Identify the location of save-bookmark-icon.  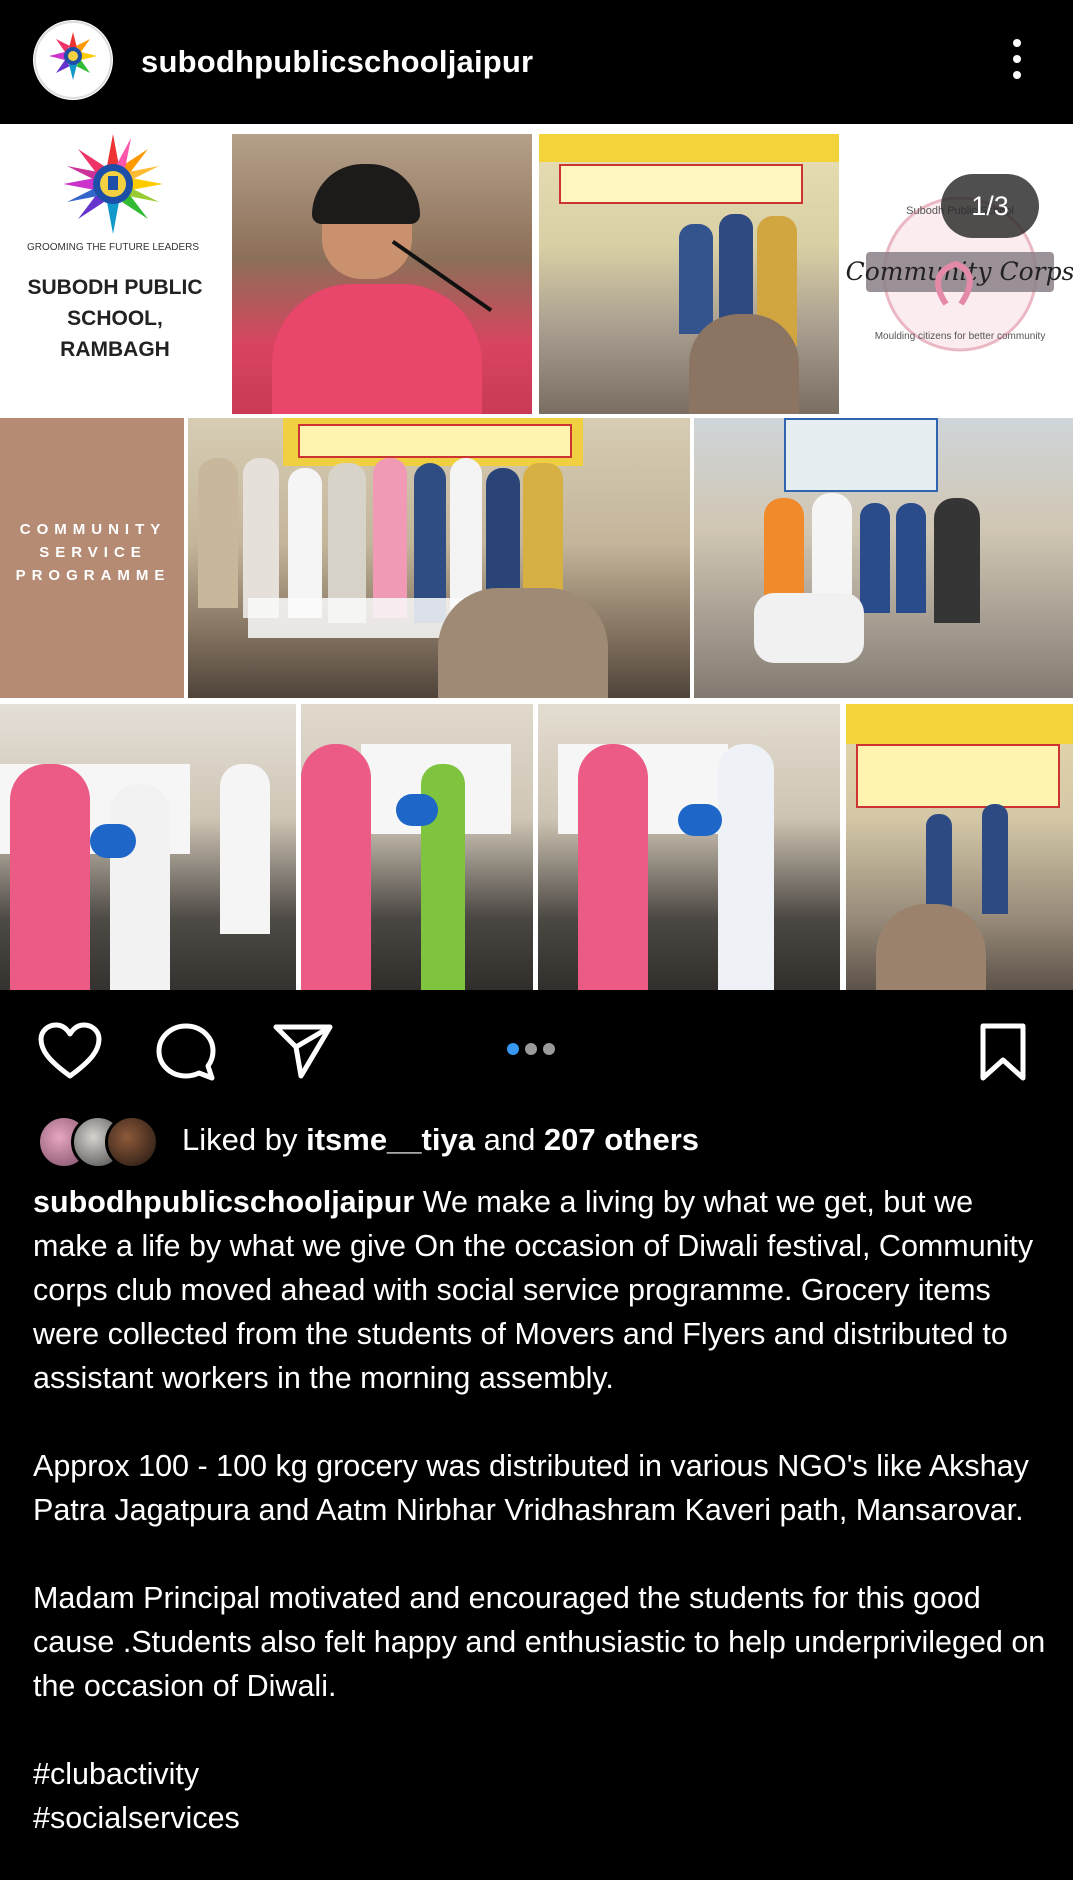
(1003, 1052).